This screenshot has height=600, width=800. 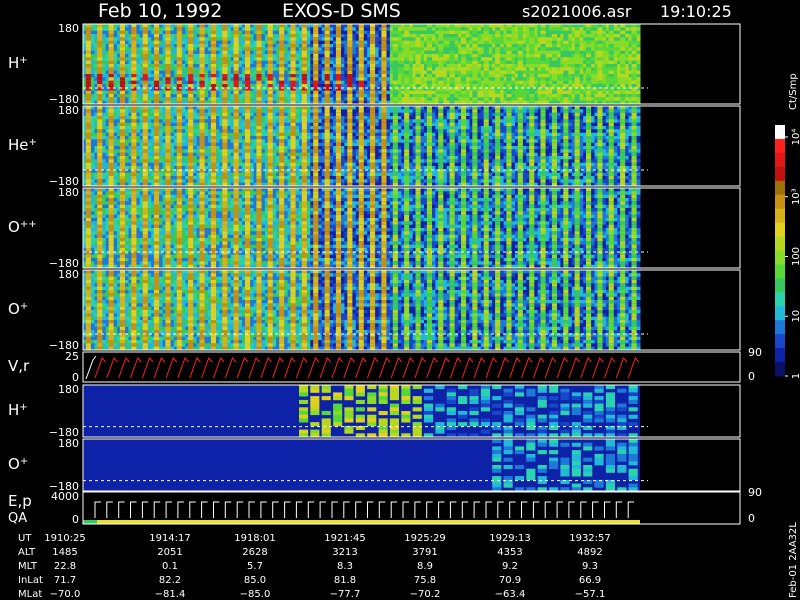 I want to click on footer-cell: 2051, so click(x=169, y=552).